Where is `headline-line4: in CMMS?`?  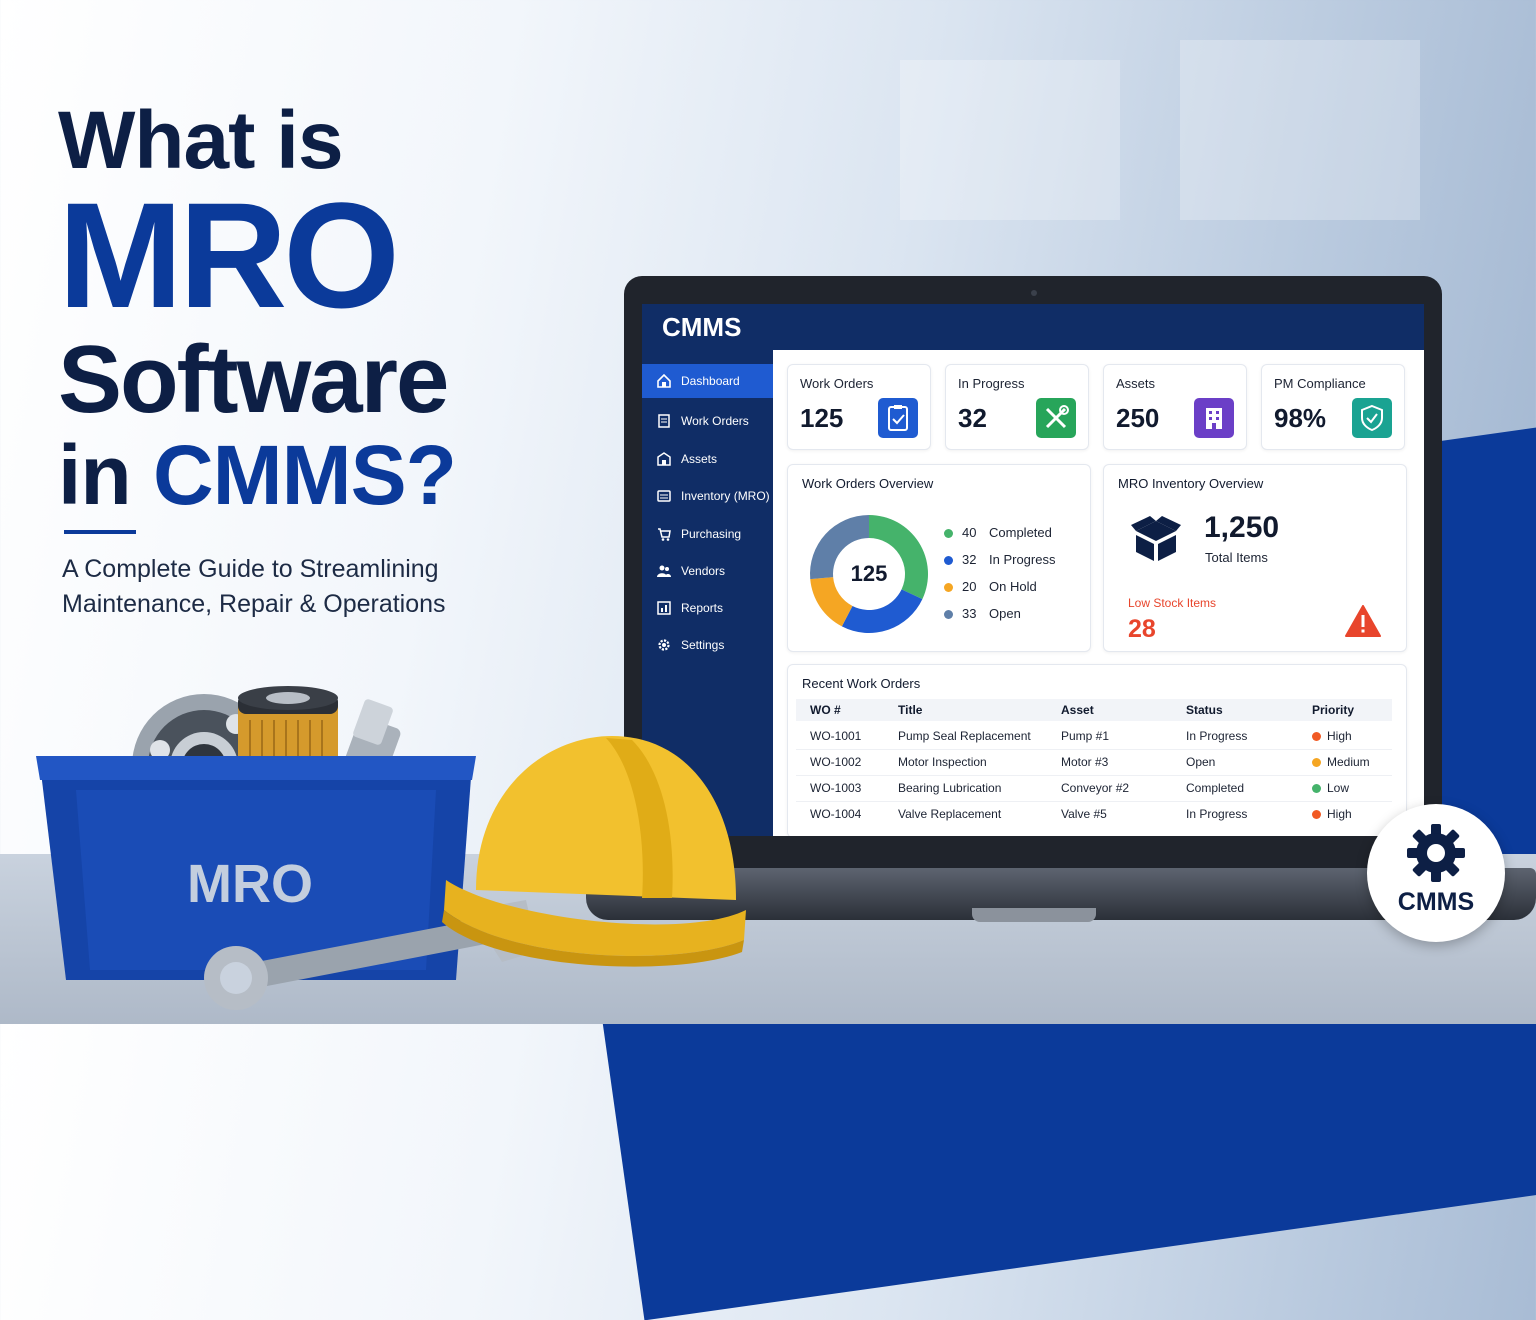
headline-line4: in CMMS? is located at coordinates (257, 475).